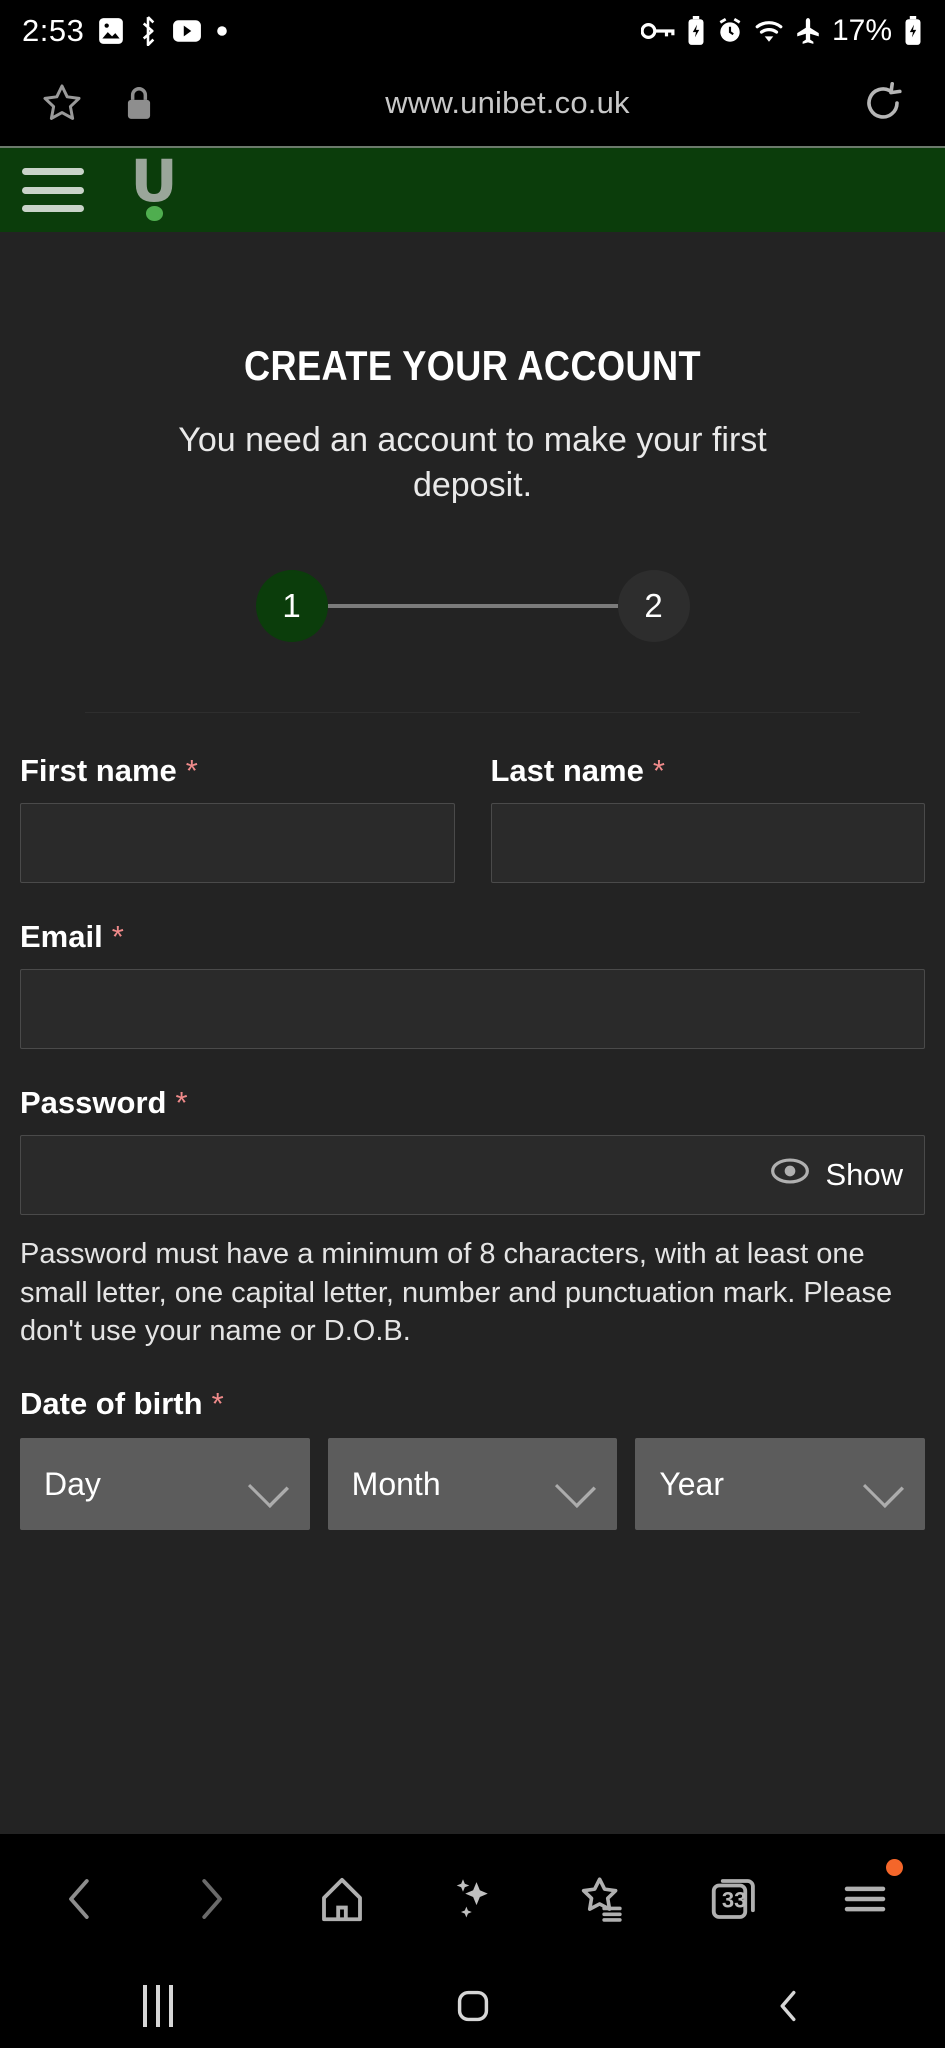 This screenshot has width=945, height=2048. I want to click on dot-icon, so click(222, 31).